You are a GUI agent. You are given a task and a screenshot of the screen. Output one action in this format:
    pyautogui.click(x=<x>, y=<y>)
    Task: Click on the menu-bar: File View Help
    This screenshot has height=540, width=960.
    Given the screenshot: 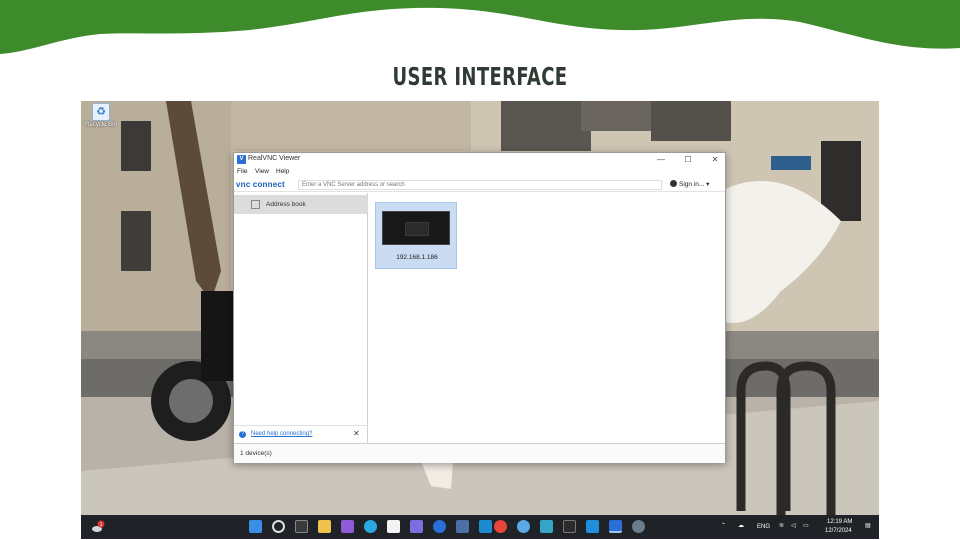 What is the action you would take?
    pyautogui.click(x=479, y=172)
    